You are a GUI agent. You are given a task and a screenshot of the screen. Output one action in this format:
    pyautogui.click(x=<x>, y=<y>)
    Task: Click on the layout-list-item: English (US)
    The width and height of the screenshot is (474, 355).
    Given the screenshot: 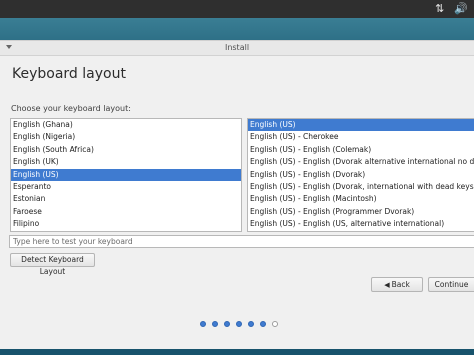 What is the action you would take?
    pyautogui.click(x=126, y=174)
    